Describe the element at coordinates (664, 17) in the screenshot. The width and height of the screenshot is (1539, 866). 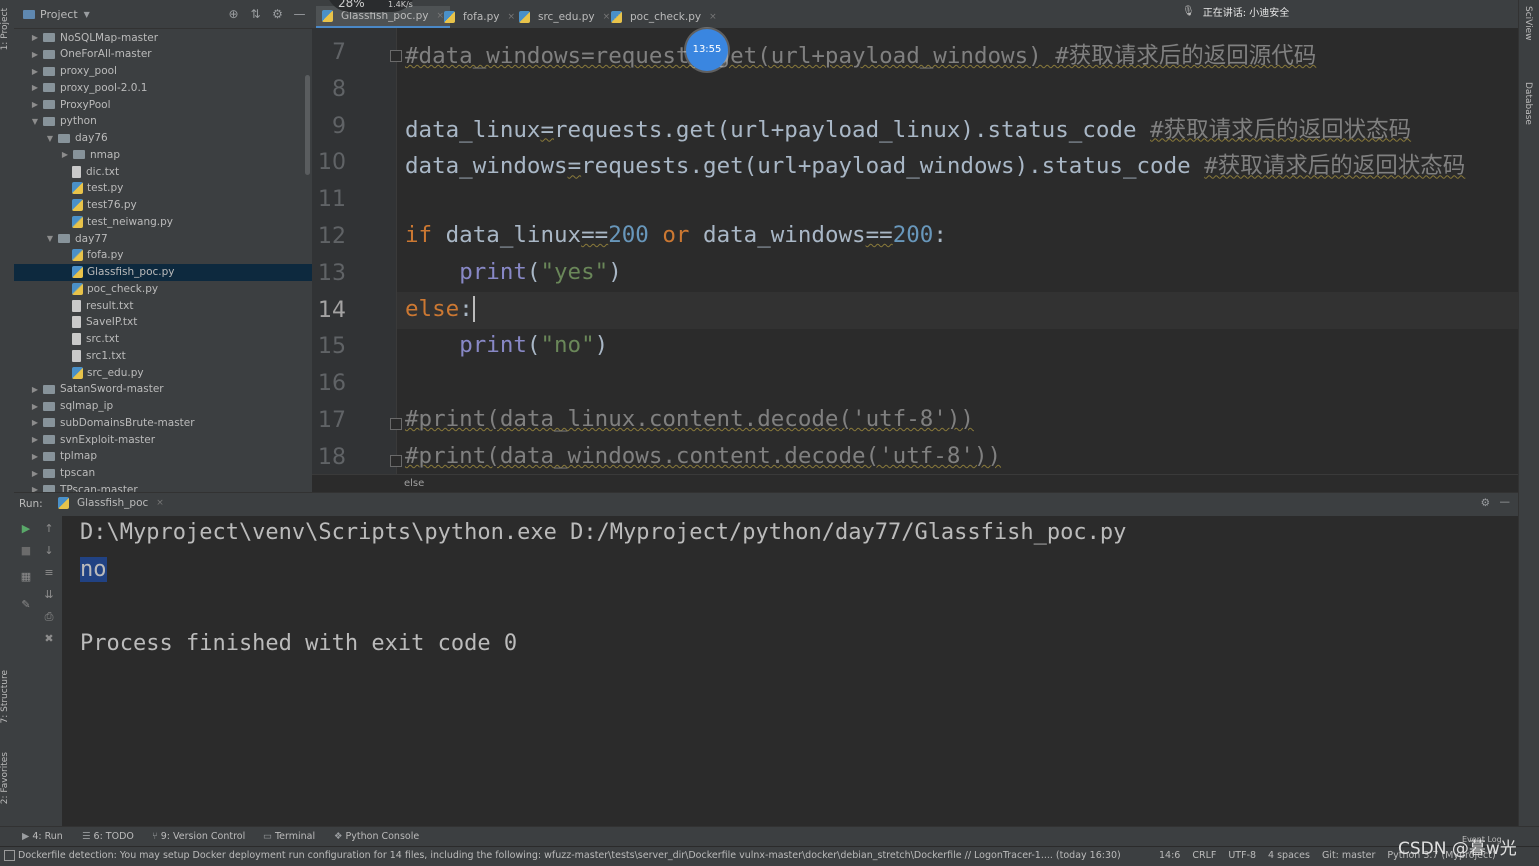
I see `editor-tab: poc_check.py ×` at that location.